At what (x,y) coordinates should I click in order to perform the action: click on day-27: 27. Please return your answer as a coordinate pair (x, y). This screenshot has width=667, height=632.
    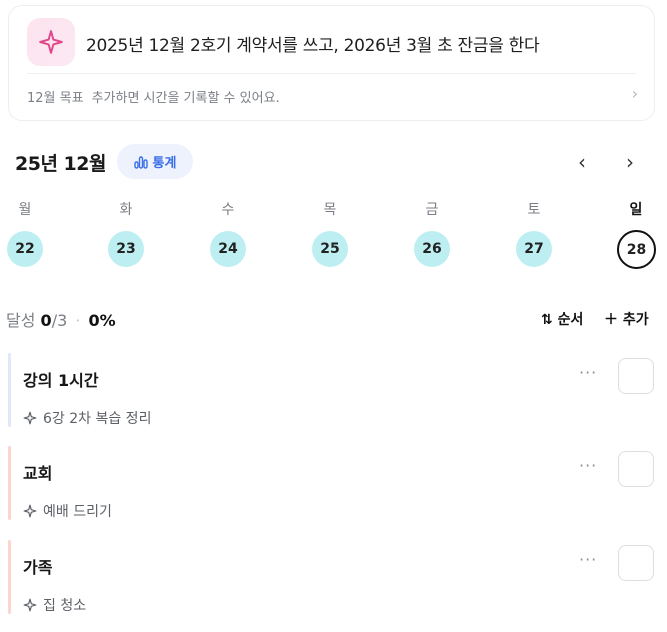
    Looking at the image, I should click on (534, 249).